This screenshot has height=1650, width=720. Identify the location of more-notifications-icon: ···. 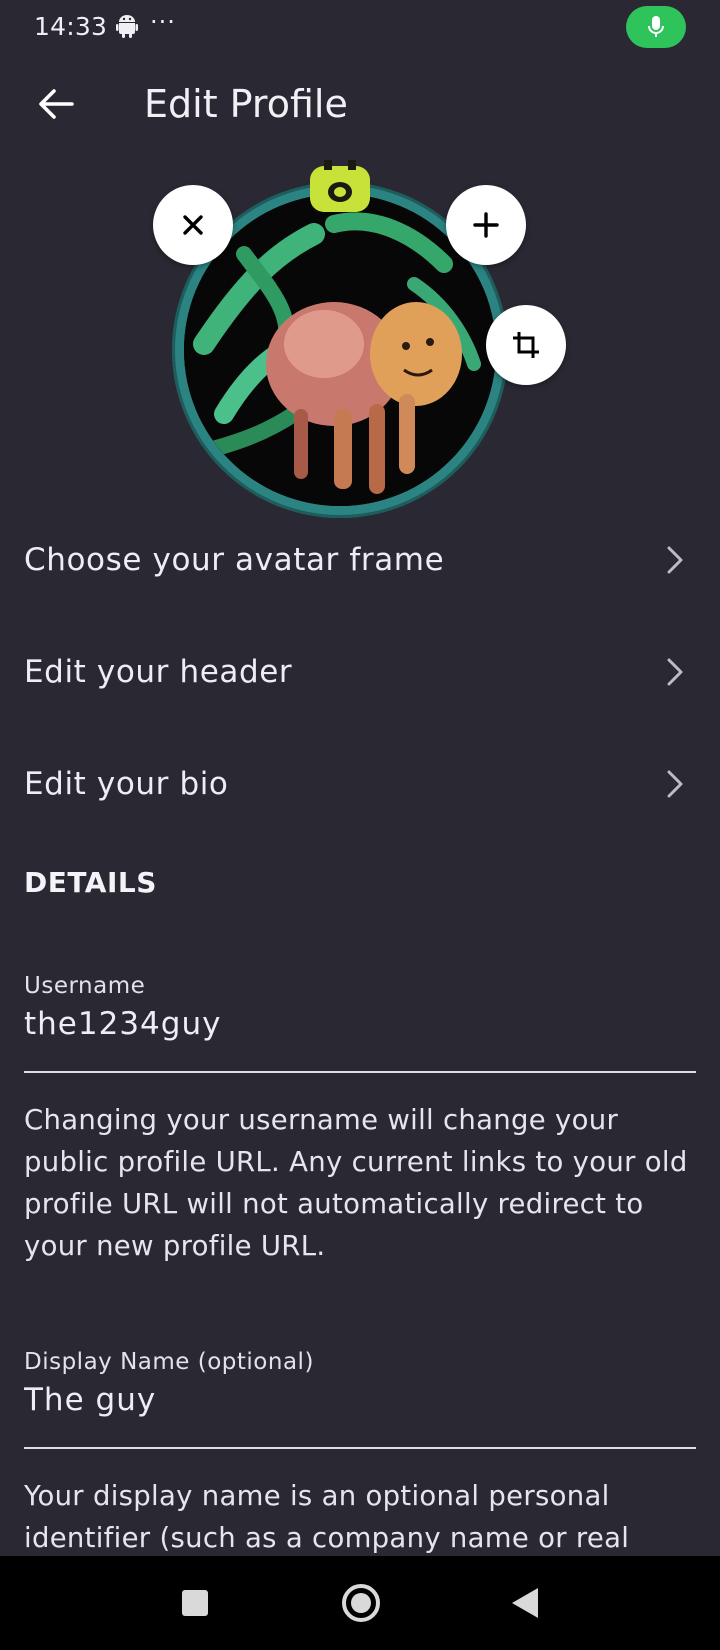
(163, 22).